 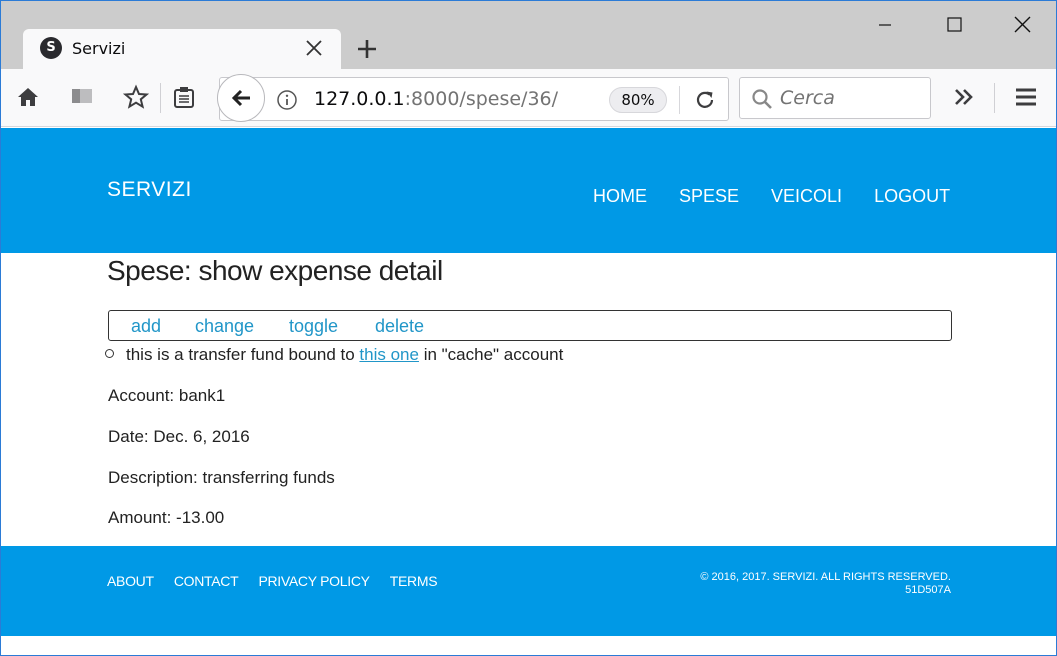 I want to click on search-bar, so click(x=835, y=98).